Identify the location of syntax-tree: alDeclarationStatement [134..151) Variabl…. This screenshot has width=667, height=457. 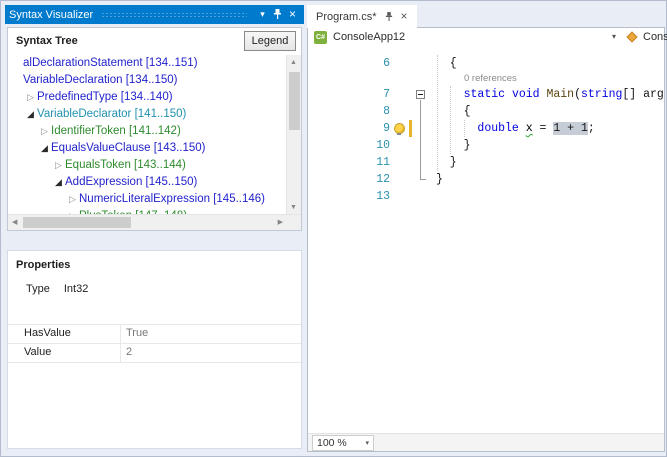
(147, 135).